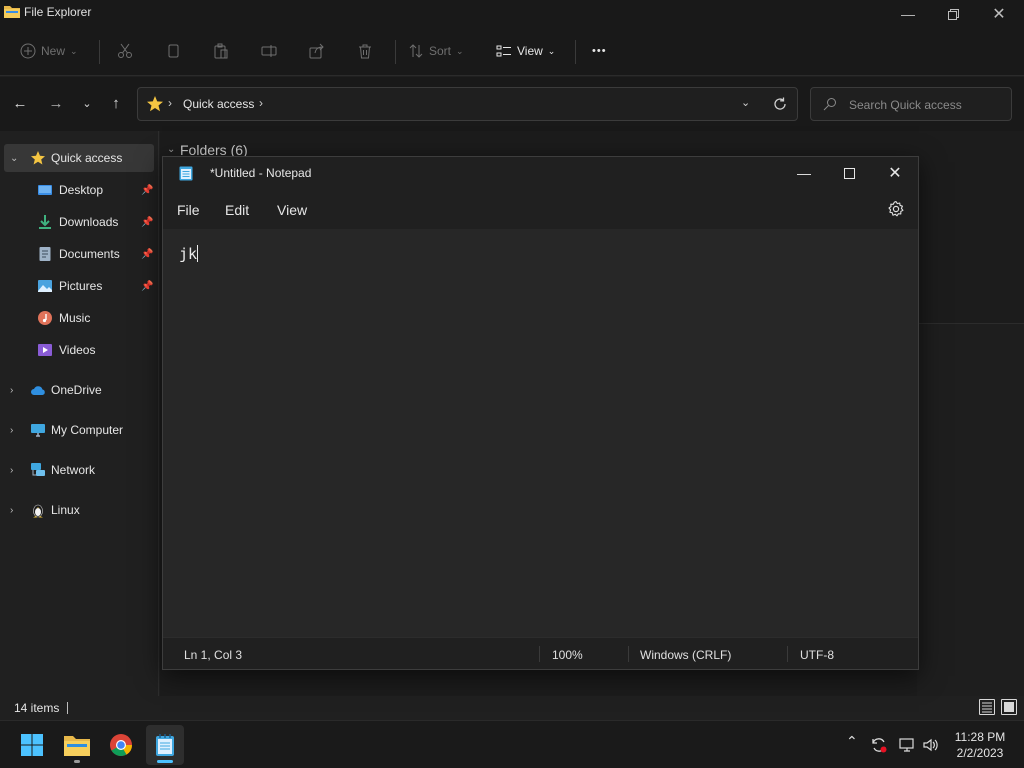 The height and width of the screenshot is (768, 1024). What do you see at coordinates (908, 14) in the screenshot?
I see `minimize-button: —` at bounding box center [908, 14].